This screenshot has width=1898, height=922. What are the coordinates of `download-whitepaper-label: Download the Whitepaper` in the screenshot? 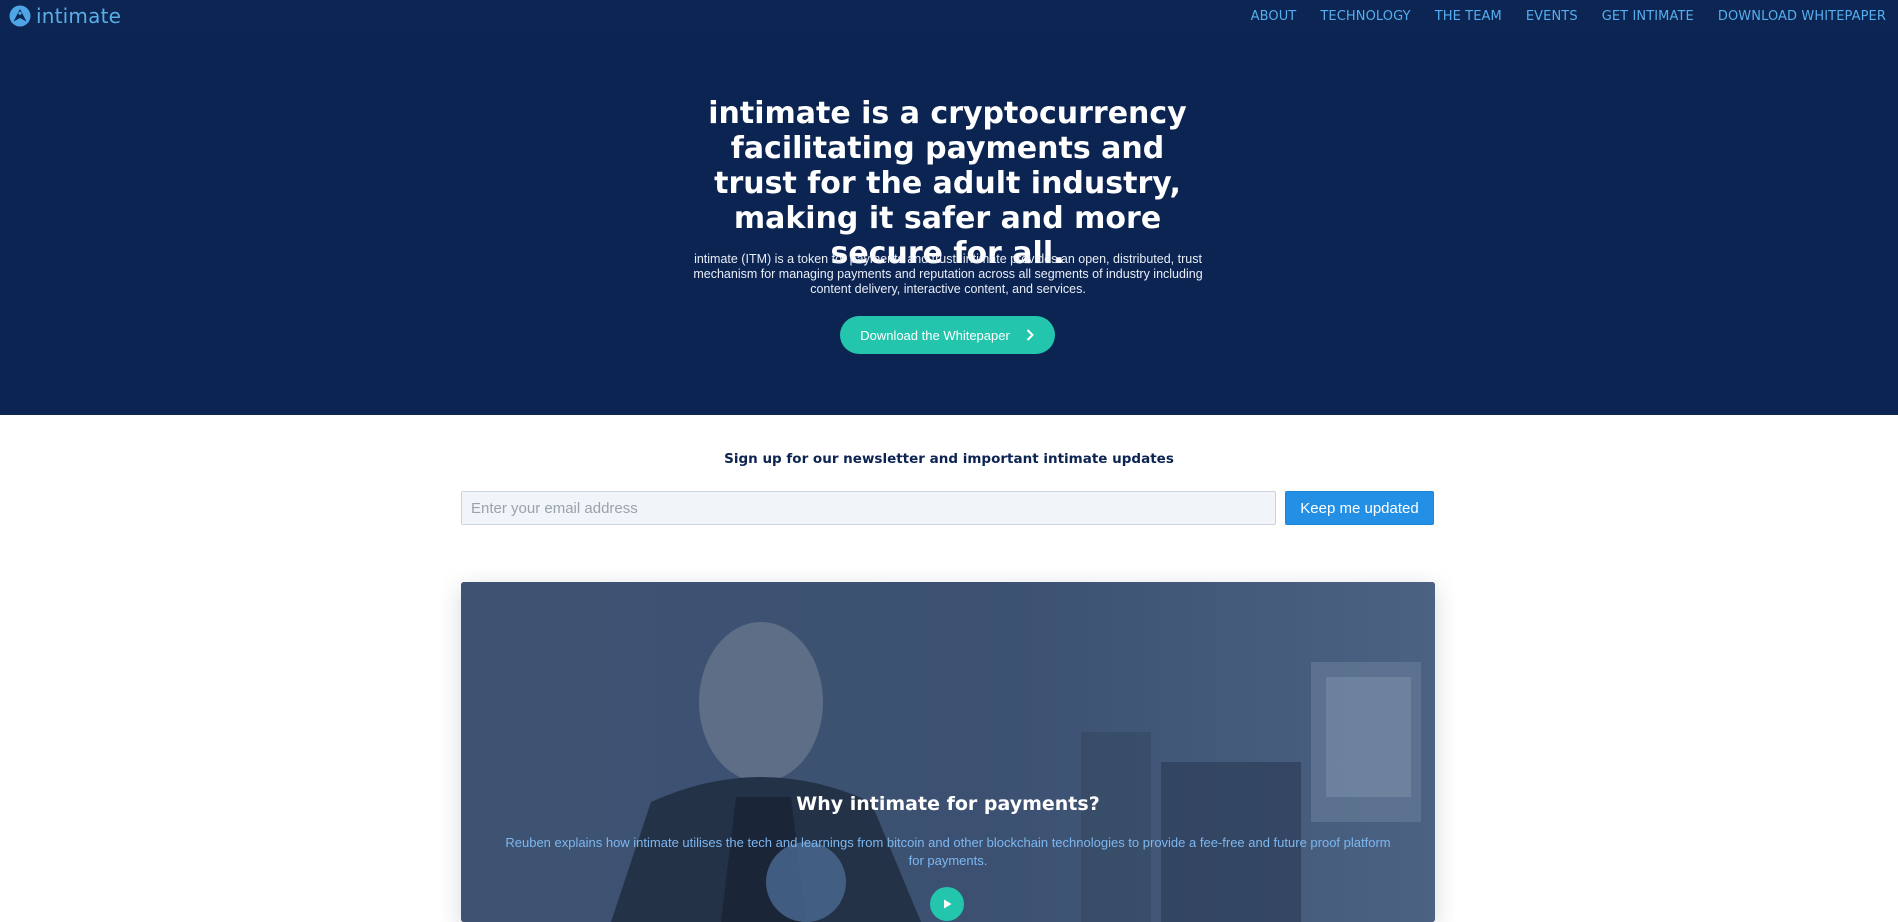 It's located at (935, 335).